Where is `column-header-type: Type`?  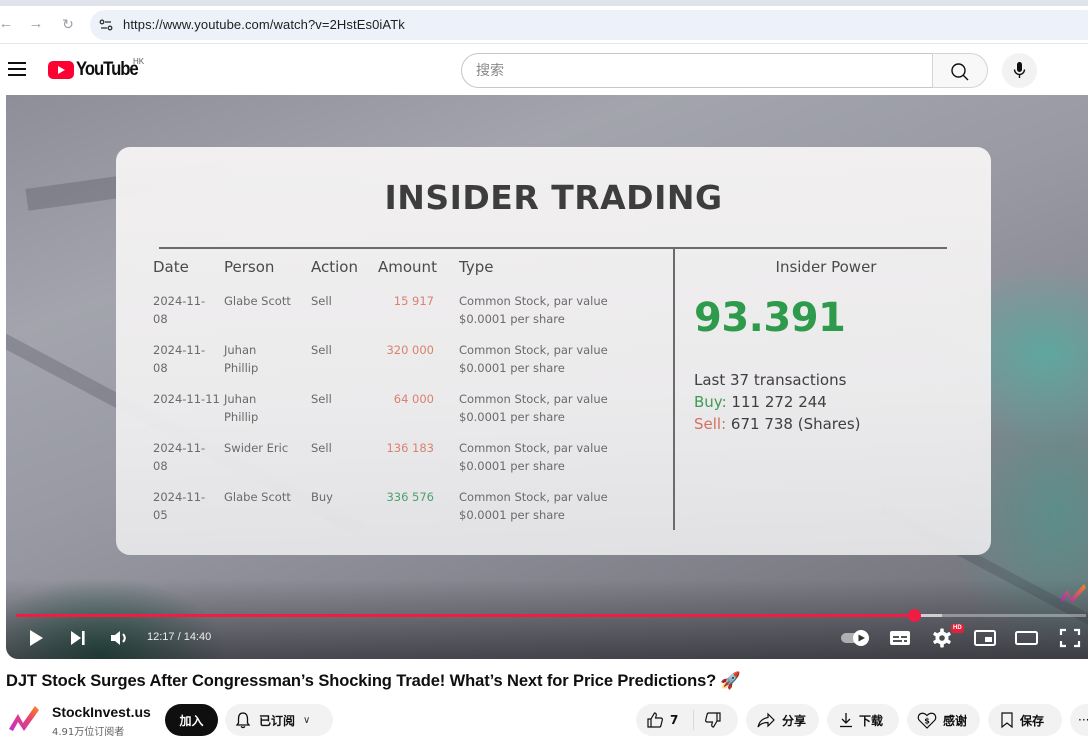
column-header-type: Type is located at coordinates (476, 267).